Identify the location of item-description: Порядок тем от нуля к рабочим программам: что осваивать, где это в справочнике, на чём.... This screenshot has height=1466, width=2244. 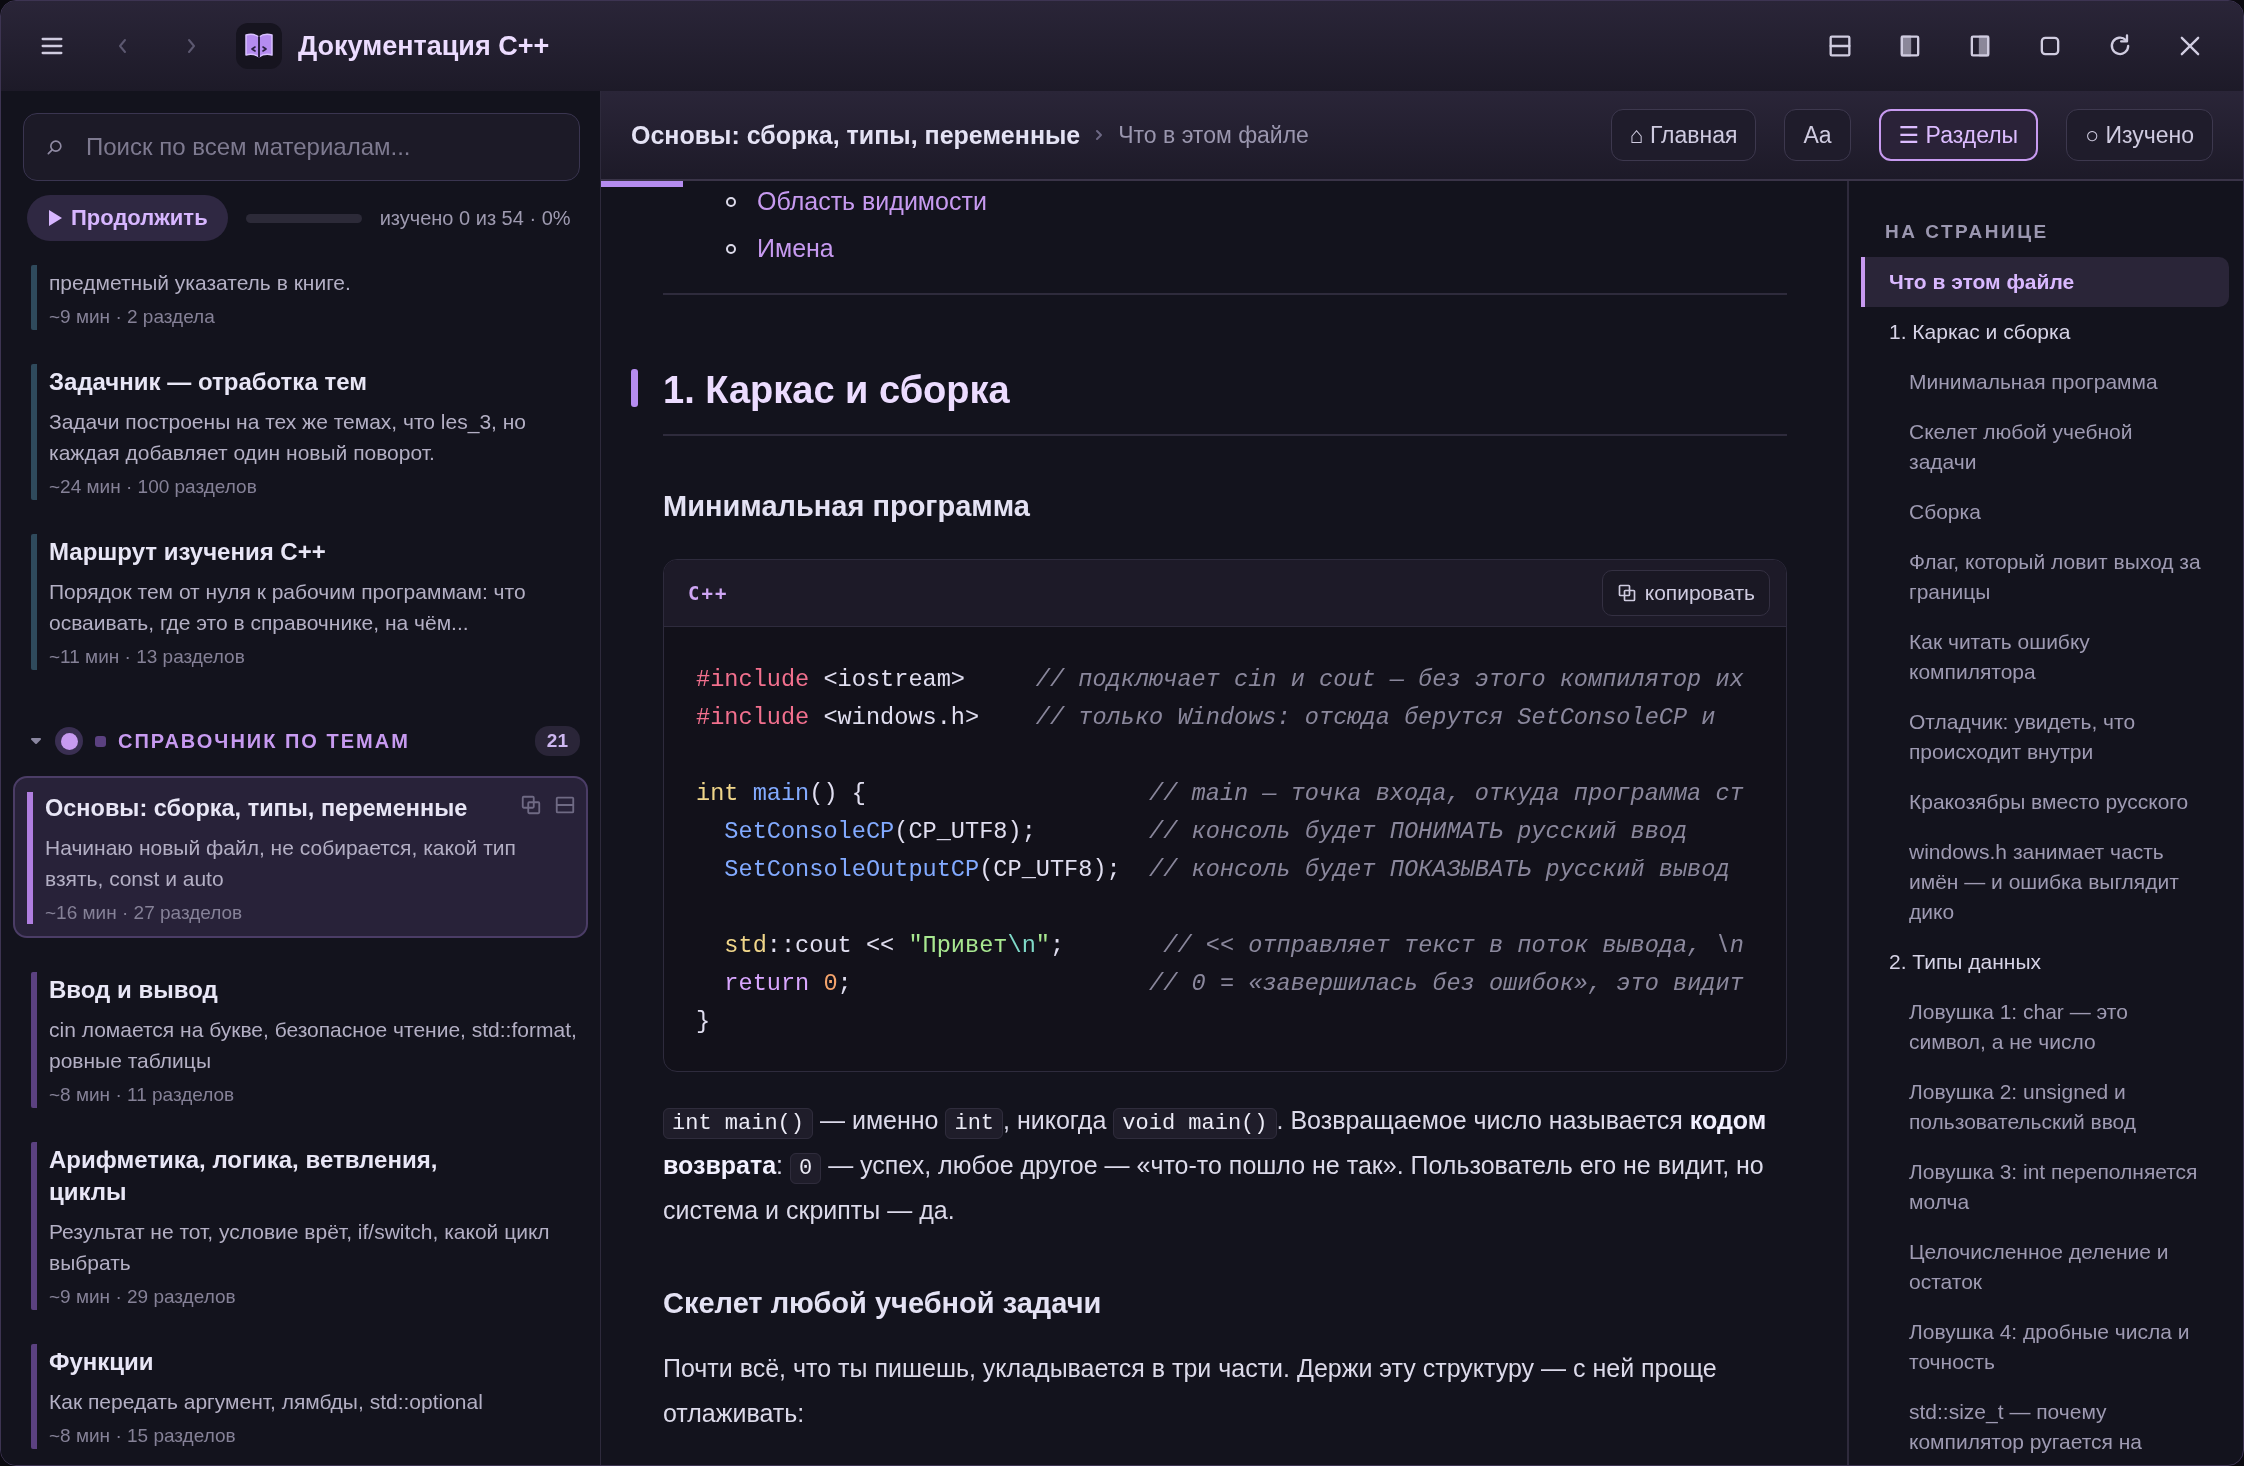
(288, 607).